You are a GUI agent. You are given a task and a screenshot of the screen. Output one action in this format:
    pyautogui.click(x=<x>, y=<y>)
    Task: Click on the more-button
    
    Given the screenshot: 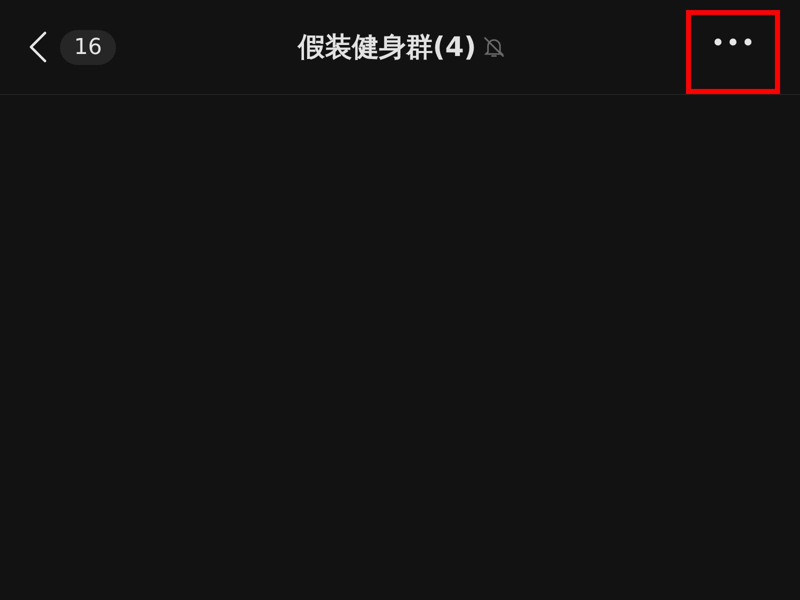 What is the action you would take?
    pyautogui.click(x=733, y=52)
    